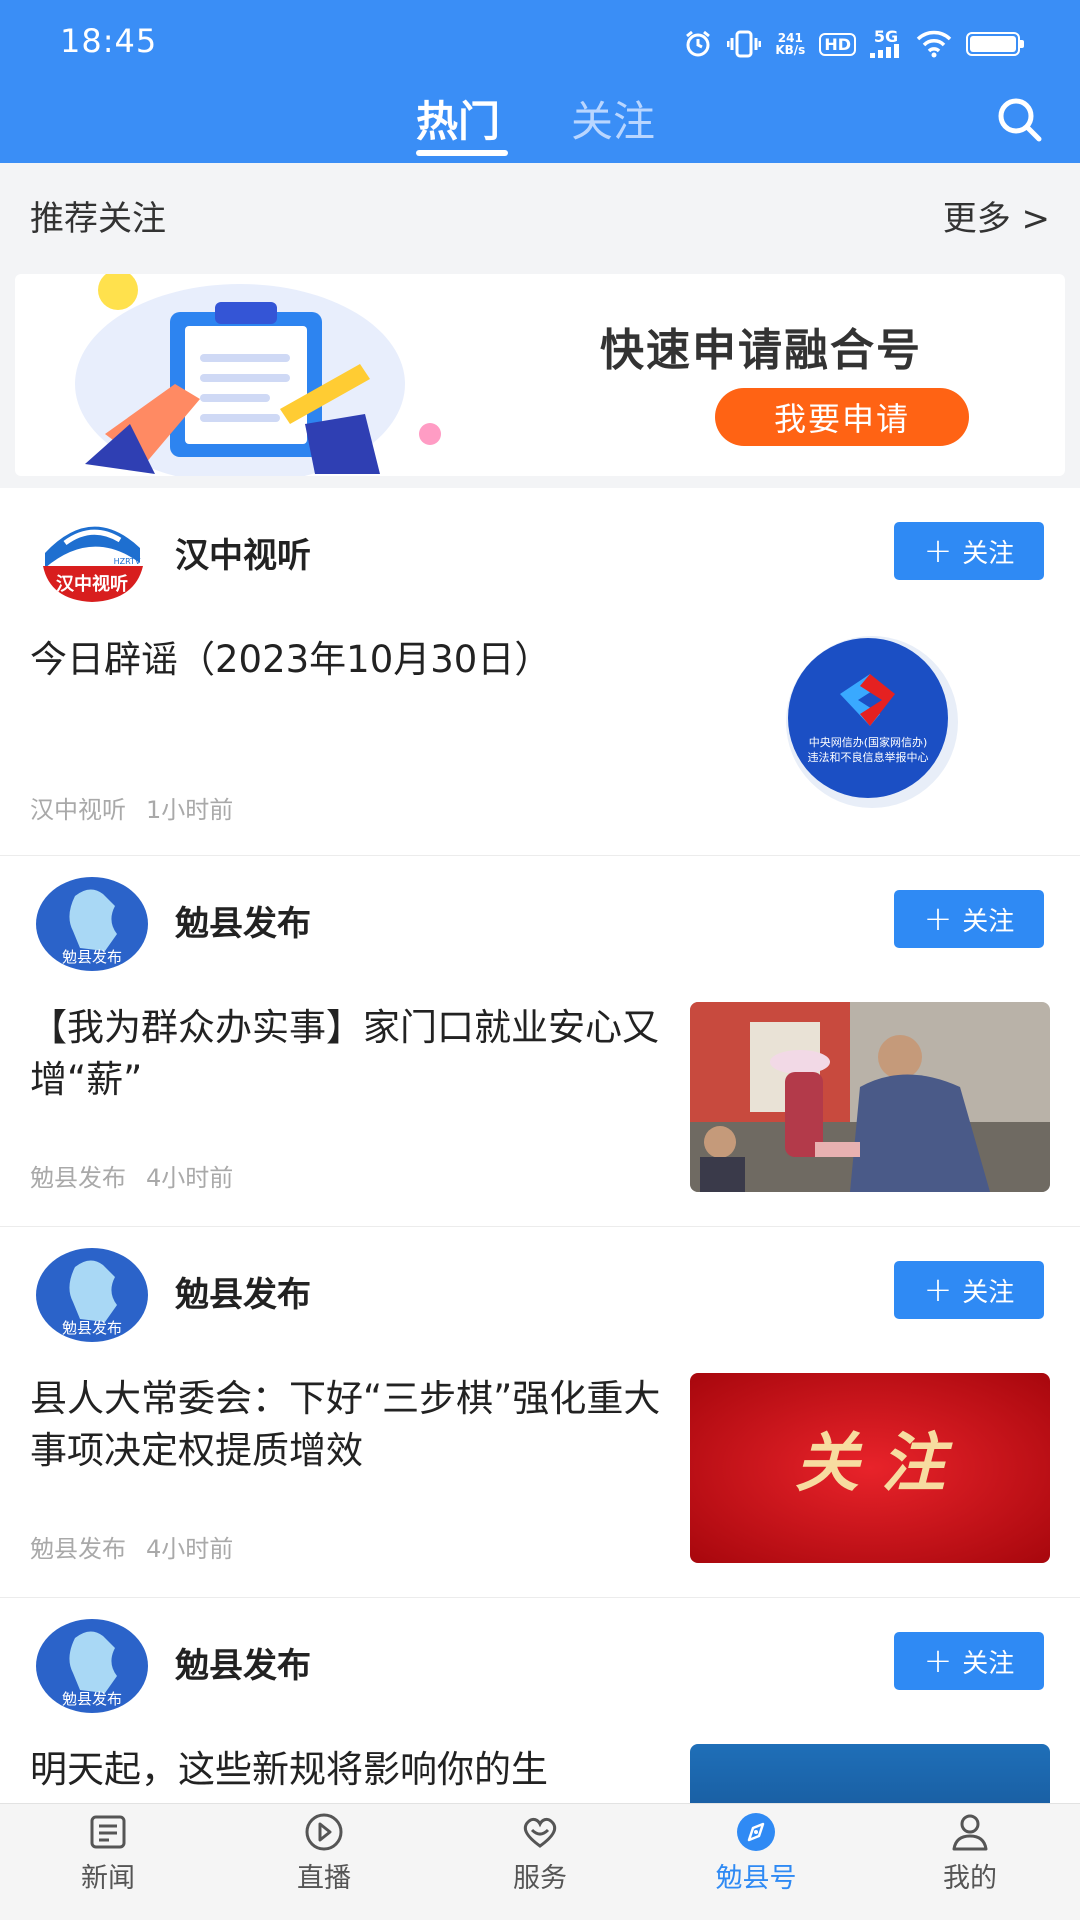  What do you see at coordinates (868, 757) in the screenshot?
I see `thumb-caption-line2: 违法和不良信息举报中心` at bounding box center [868, 757].